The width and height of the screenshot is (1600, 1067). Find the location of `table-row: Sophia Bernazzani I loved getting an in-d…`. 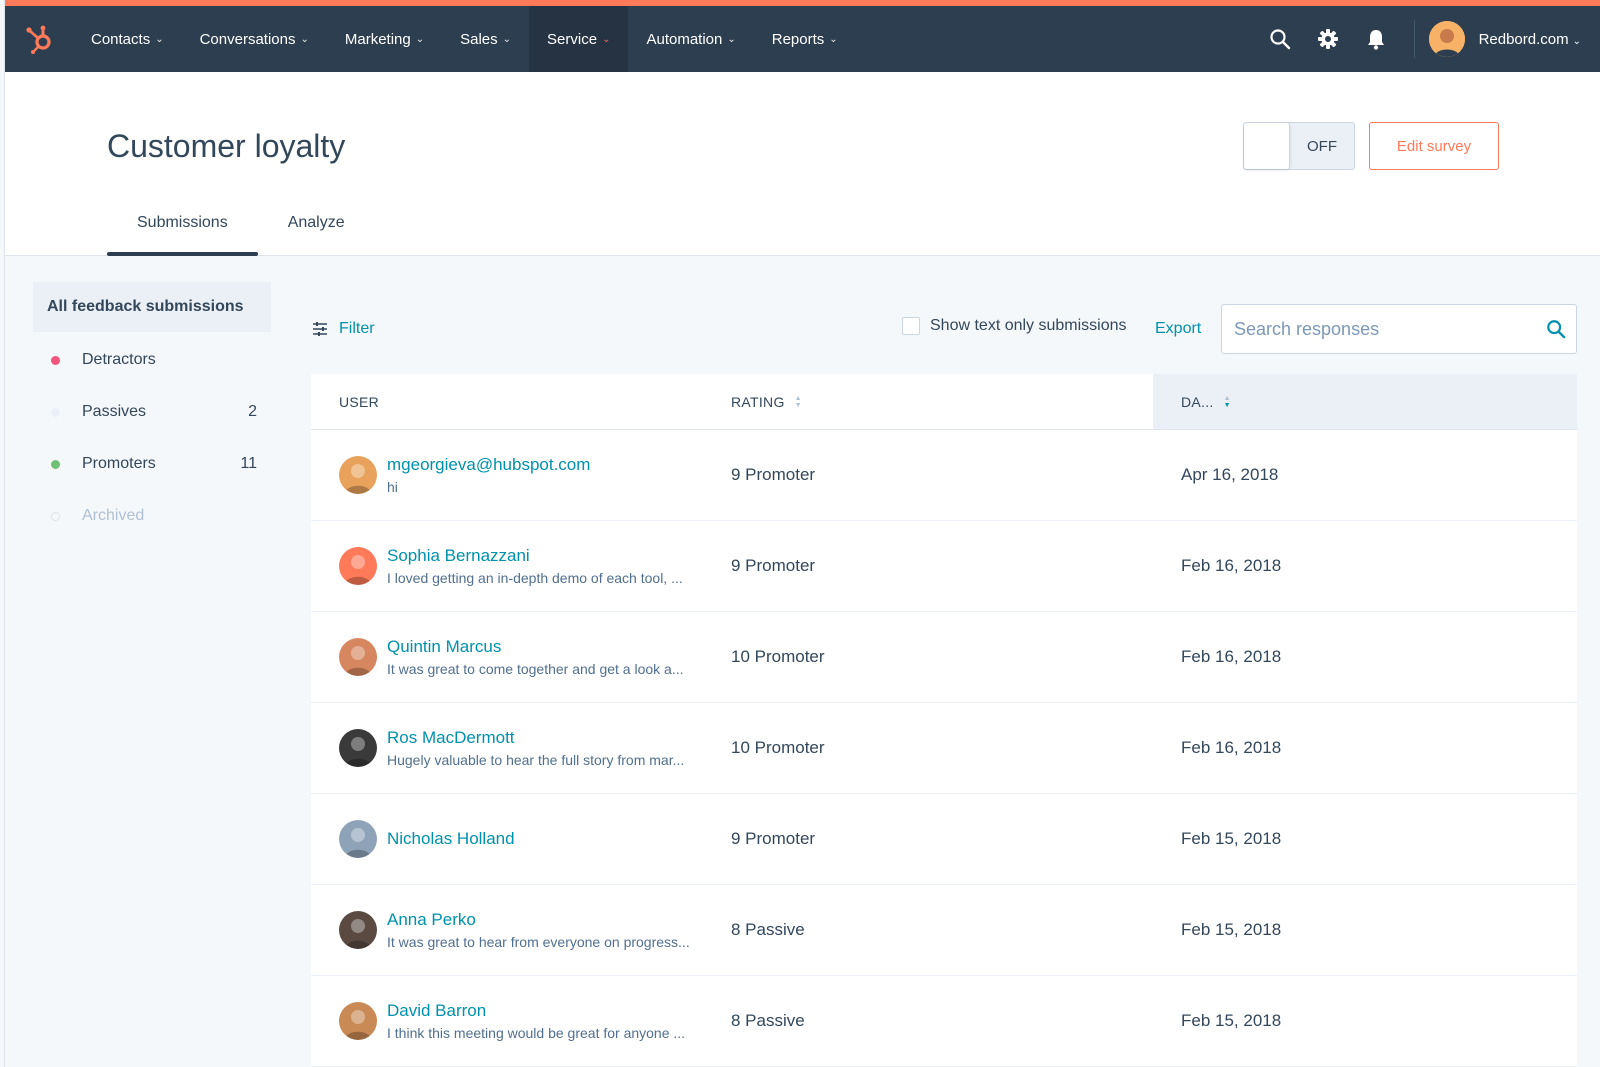

table-row: Sophia Bernazzani I loved getting an in-d… is located at coordinates (944, 566).